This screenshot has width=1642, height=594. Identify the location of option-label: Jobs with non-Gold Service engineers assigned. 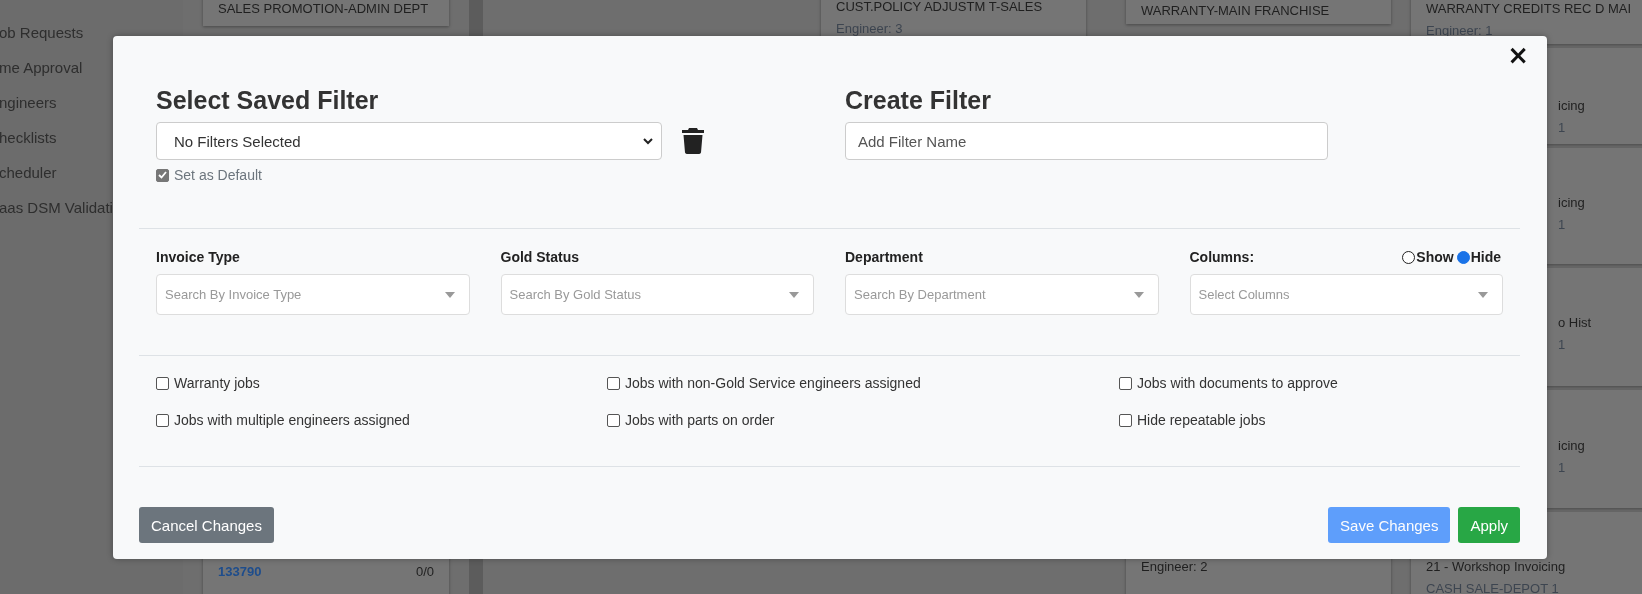
(773, 383).